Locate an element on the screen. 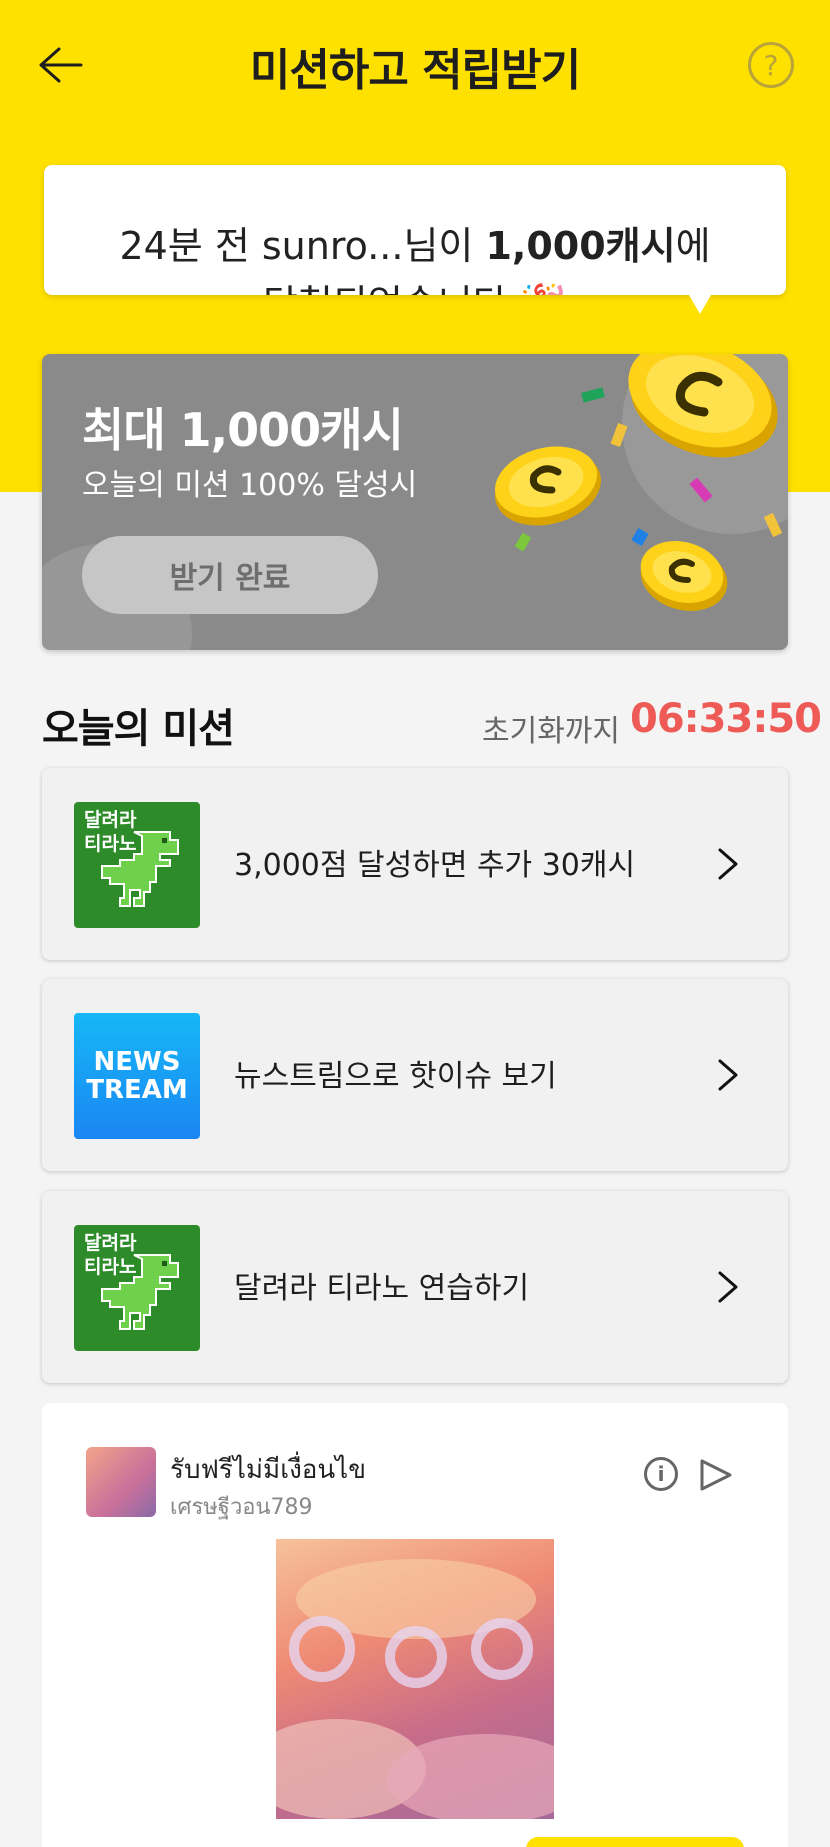 This screenshot has width=830, height=1847. newstream-icon: NEWS TREAM is located at coordinates (137, 1076).